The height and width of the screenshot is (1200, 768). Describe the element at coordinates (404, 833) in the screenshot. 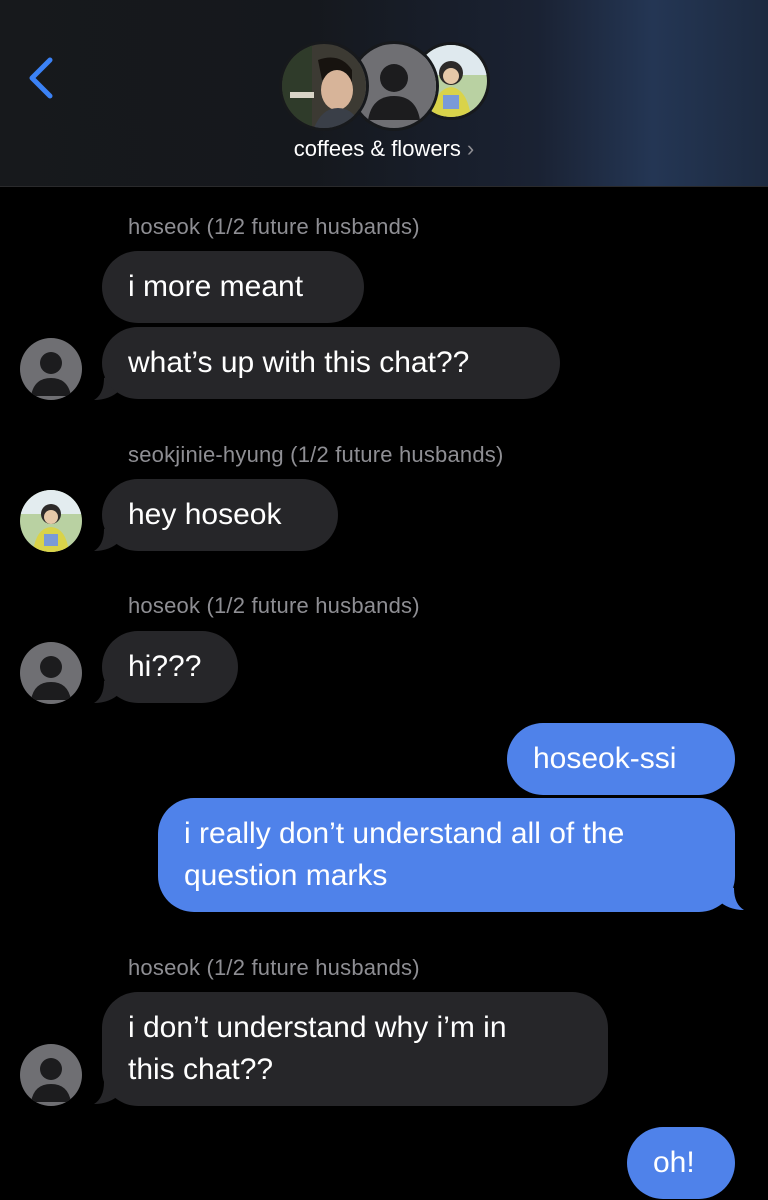

I see `message-text-line: i really don’t understand all of the` at that location.